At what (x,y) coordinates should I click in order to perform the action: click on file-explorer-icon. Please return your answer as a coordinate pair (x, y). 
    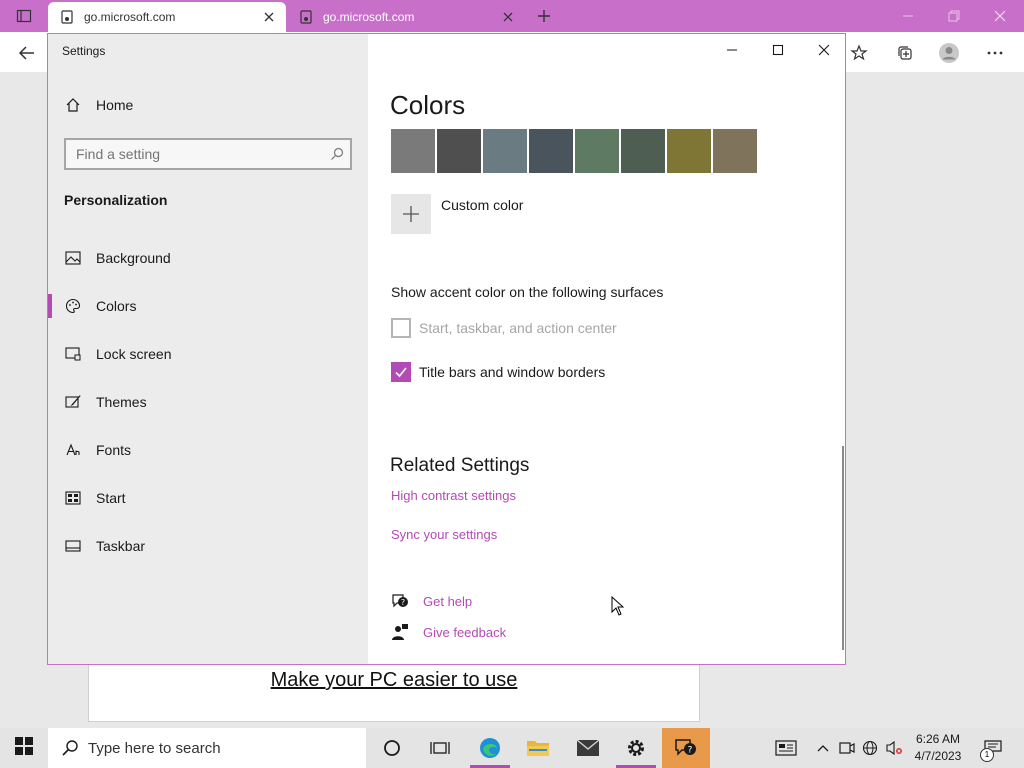
    Looking at the image, I should click on (538, 748).